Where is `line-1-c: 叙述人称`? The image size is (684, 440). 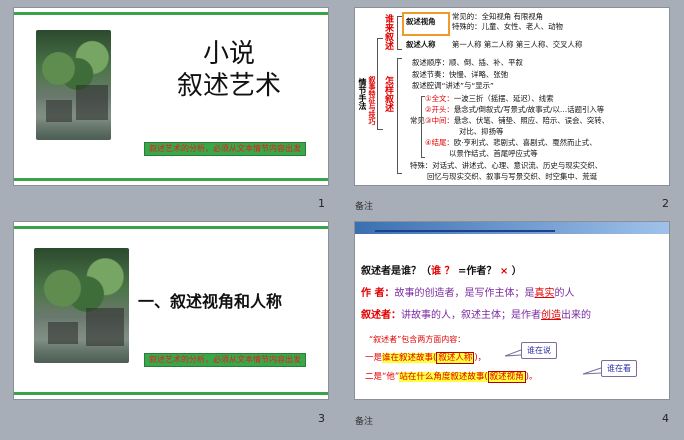
line-1-c: 叙述人称 is located at coordinates (455, 358).